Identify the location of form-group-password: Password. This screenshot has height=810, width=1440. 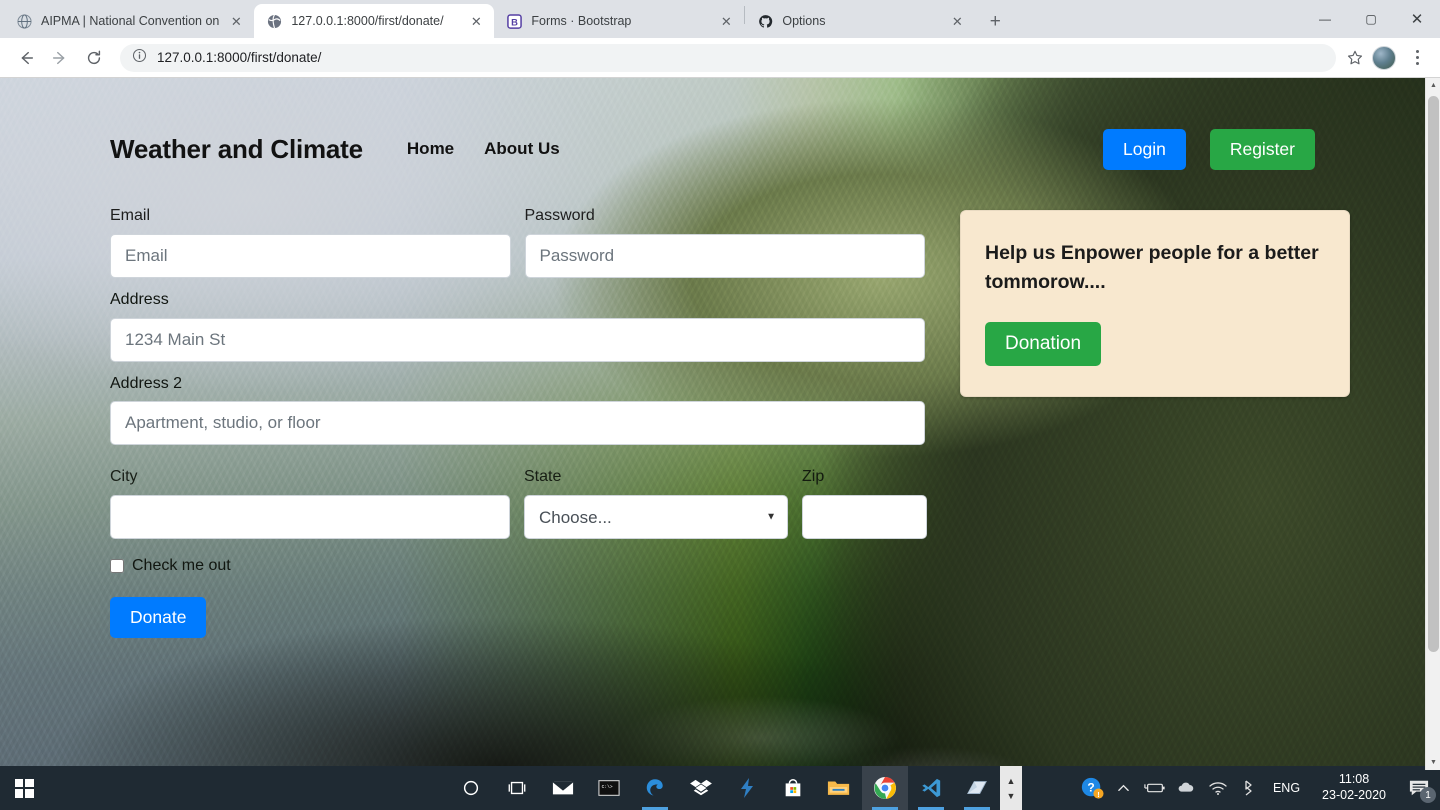
(724, 242).